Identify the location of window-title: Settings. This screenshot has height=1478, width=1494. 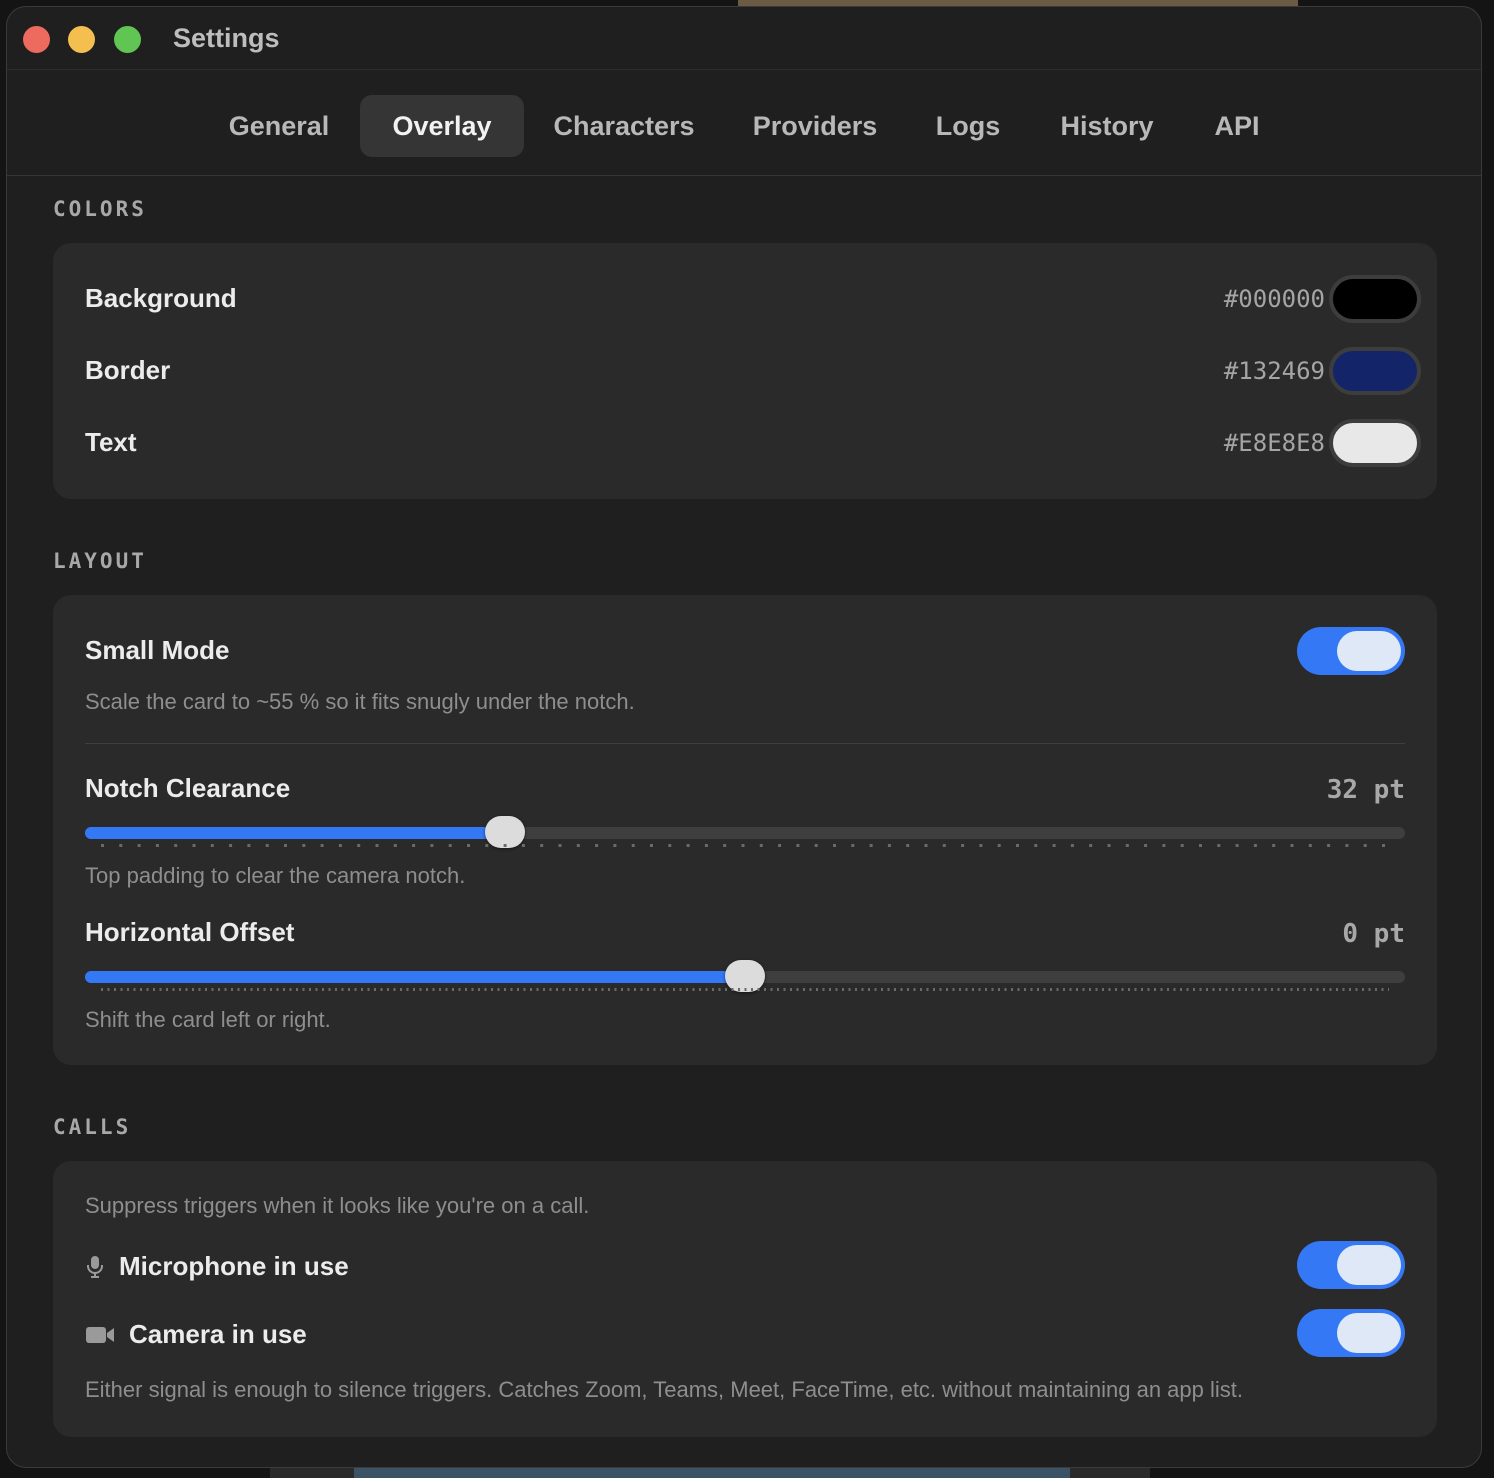
(226, 38).